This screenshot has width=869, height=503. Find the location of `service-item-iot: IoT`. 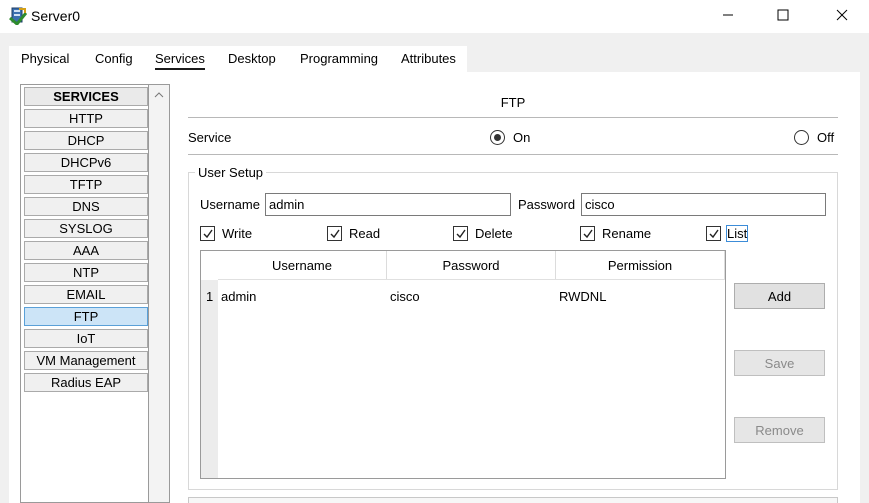

service-item-iot: IoT is located at coordinates (86, 338).